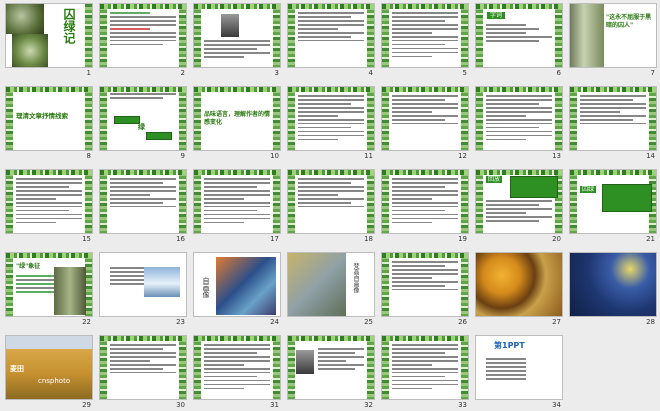 Image resolution: width=660 pixels, height=411 pixels. What do you see at coordinates (143, 118) in the screenshot?
I see `slide-preview: 绿` at bounding box center [143, 118].